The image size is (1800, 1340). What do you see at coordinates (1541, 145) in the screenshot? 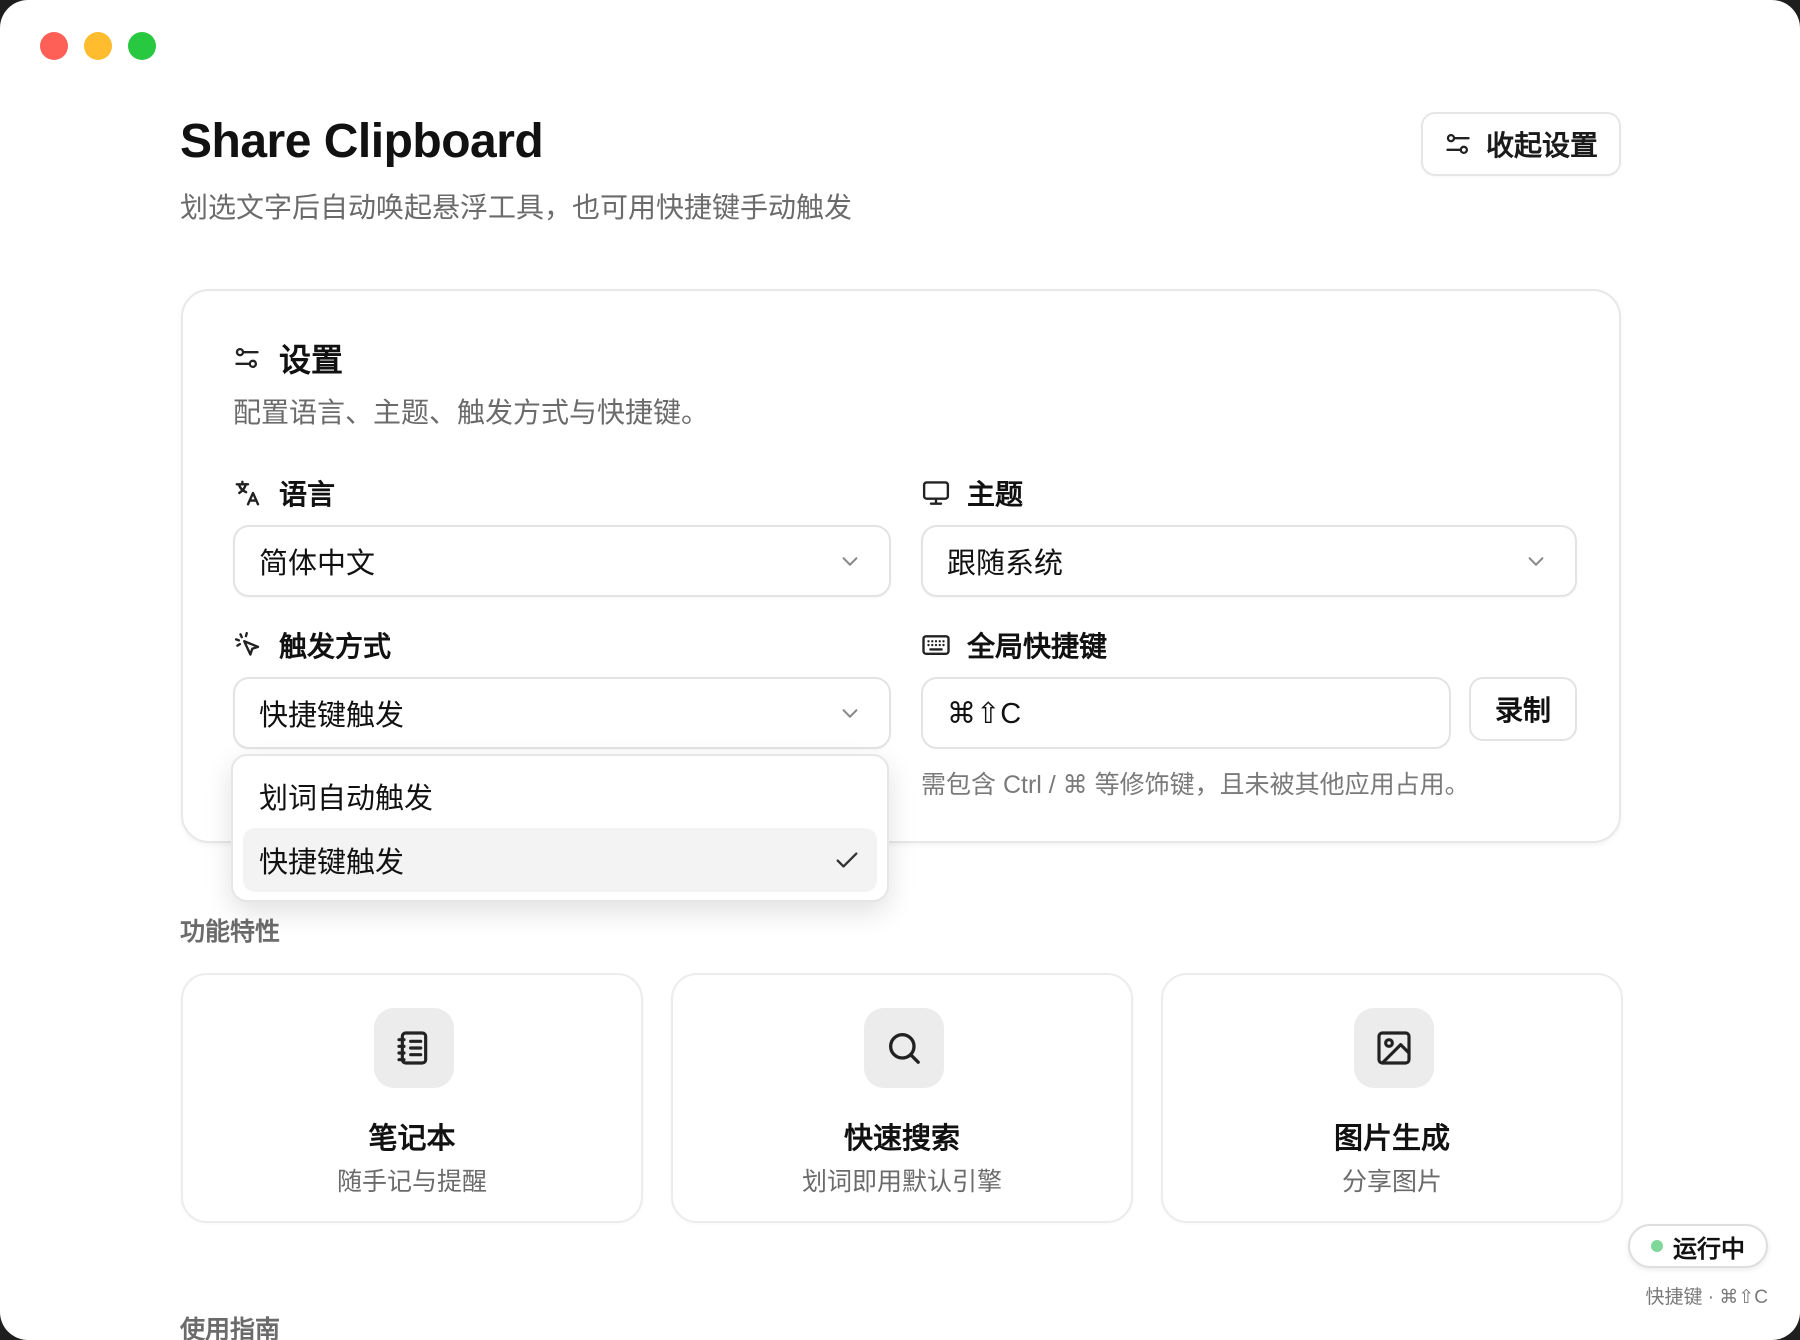
I see `collapse-settings-label: 收起设置` at bounding box center [1541, 145].